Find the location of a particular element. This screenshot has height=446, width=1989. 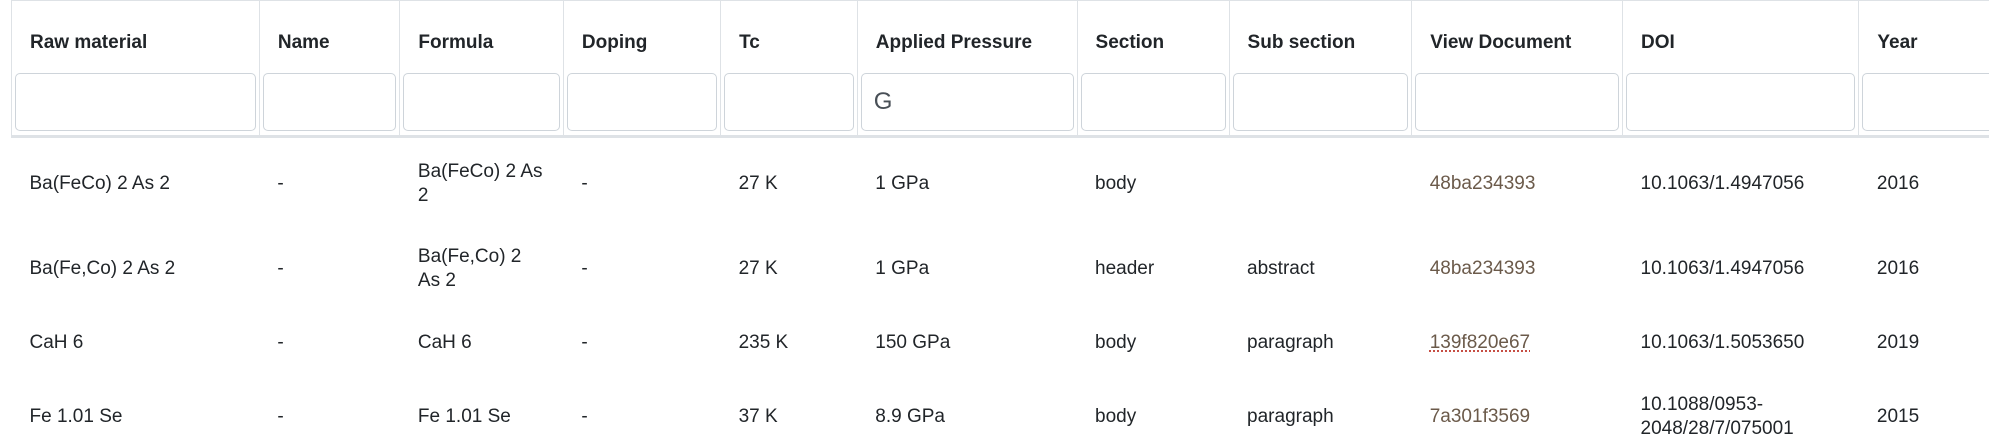

doping-filter-input is located at coordinates (642, 102).